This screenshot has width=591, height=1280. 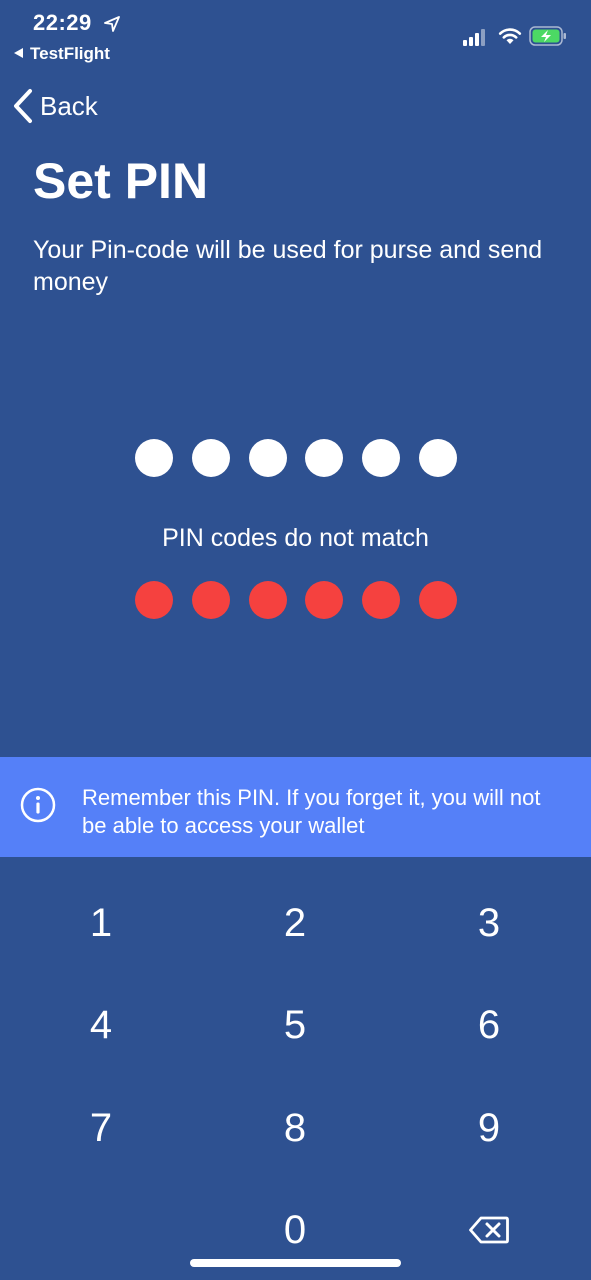 I want to click on cellular-signal-icon, so click(x=474, y=37).